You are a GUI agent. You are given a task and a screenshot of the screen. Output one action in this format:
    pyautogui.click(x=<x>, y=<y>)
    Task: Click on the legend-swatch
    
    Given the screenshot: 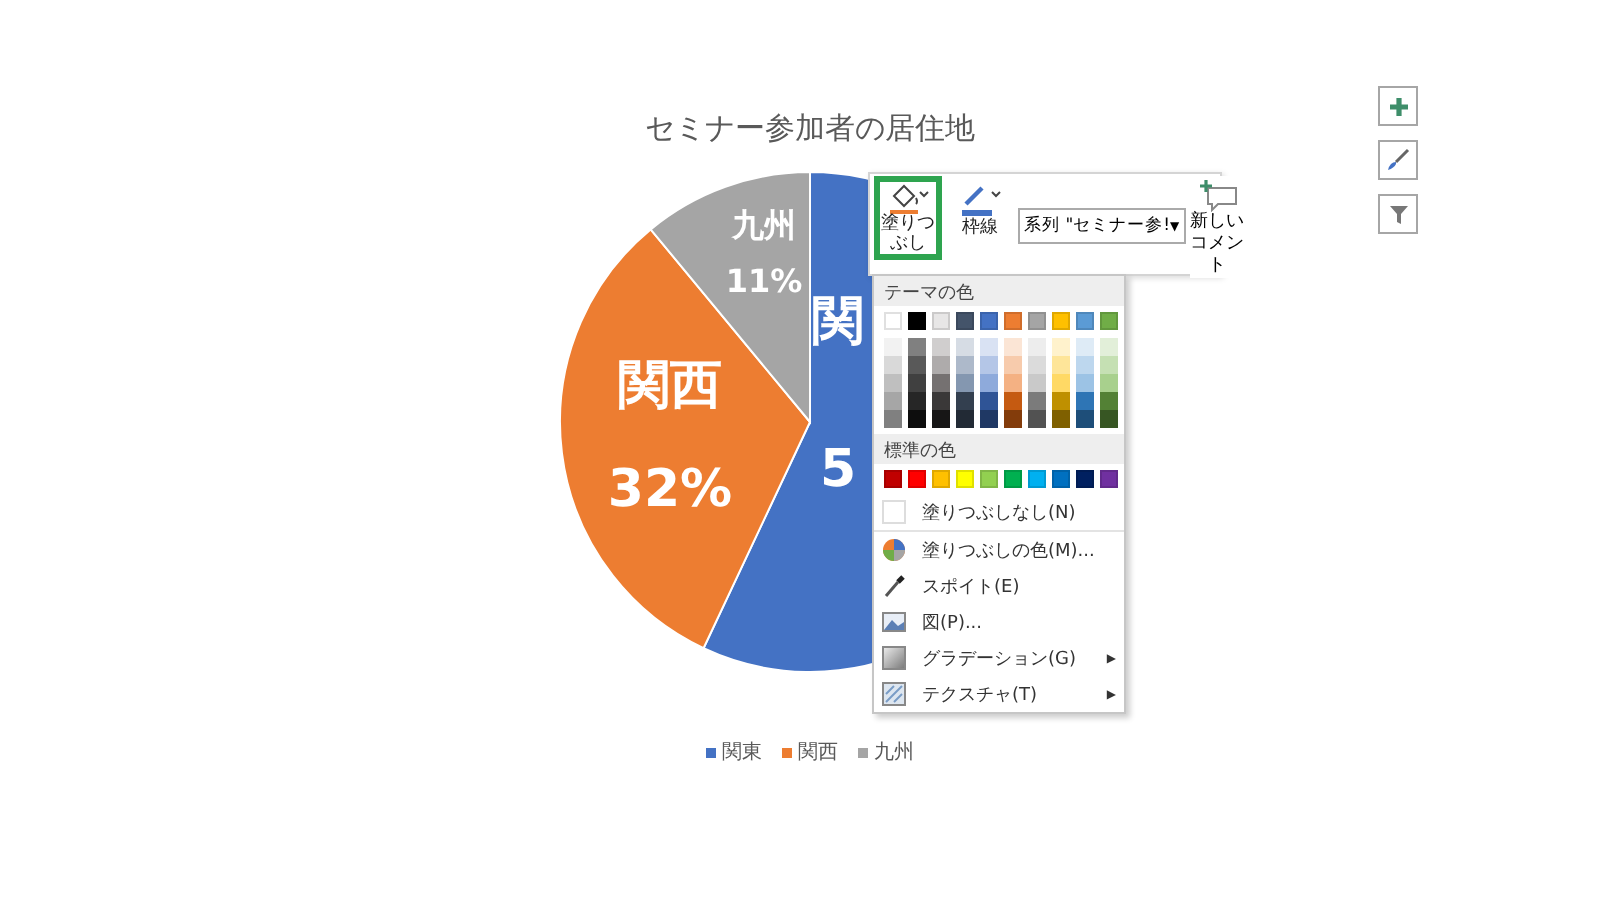 What is the action you would take?
    pyautogui.click(x=787, y=752)
    